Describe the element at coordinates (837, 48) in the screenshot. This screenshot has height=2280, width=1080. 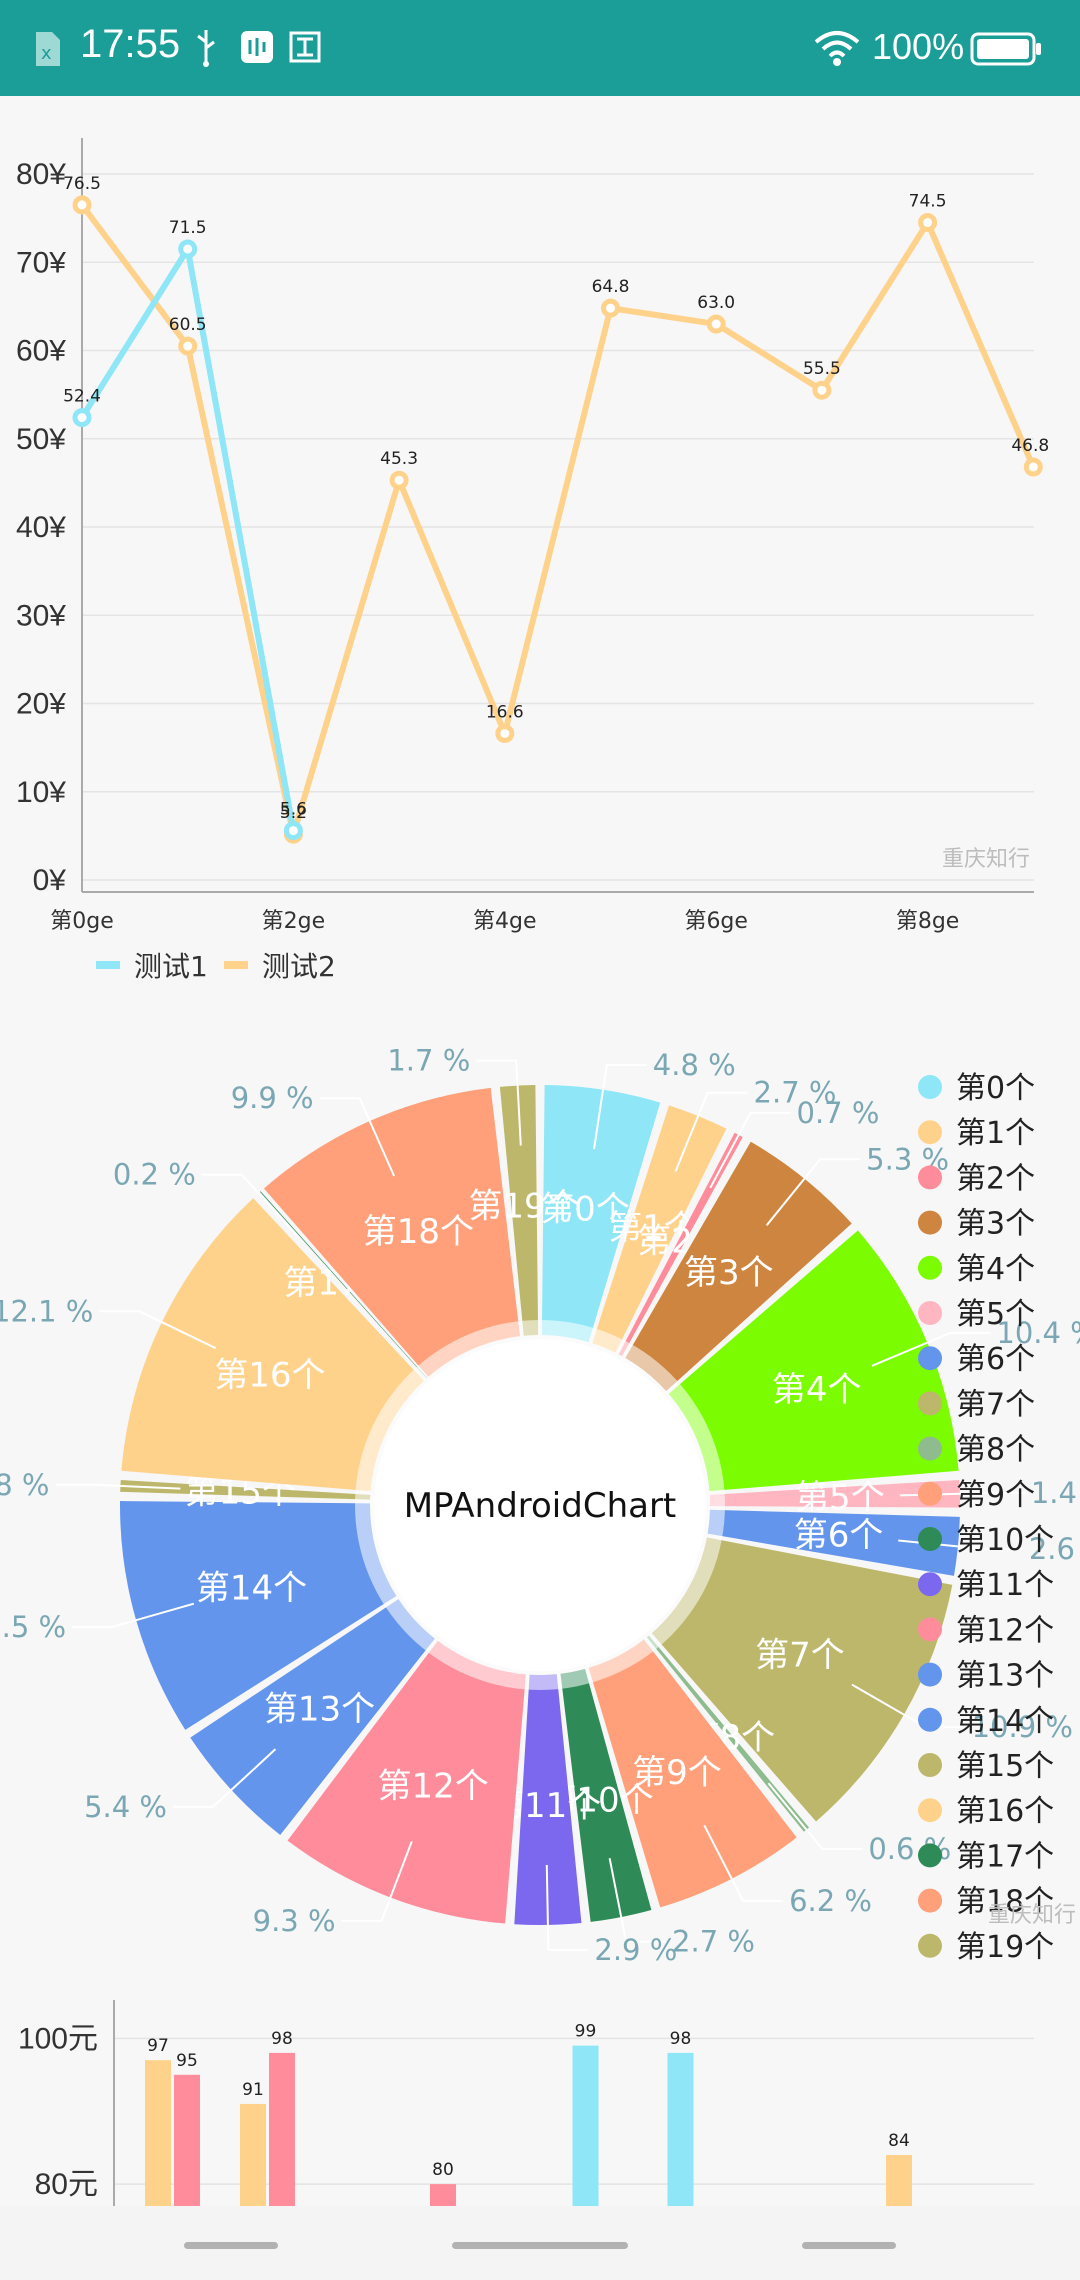
I see `wifi-icon` at that location.